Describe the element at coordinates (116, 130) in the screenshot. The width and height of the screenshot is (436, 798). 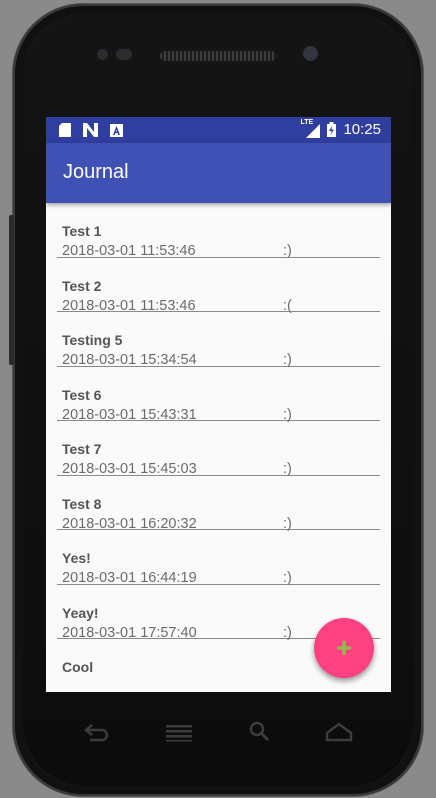
I see `a-icon` at that location.